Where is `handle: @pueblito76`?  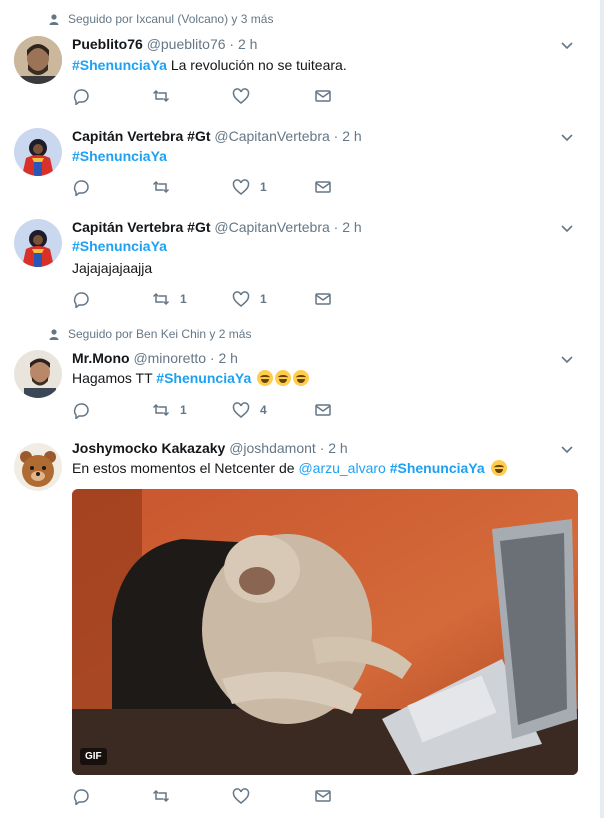
handle: @pueblito76 is located at coordinates (186, 44).